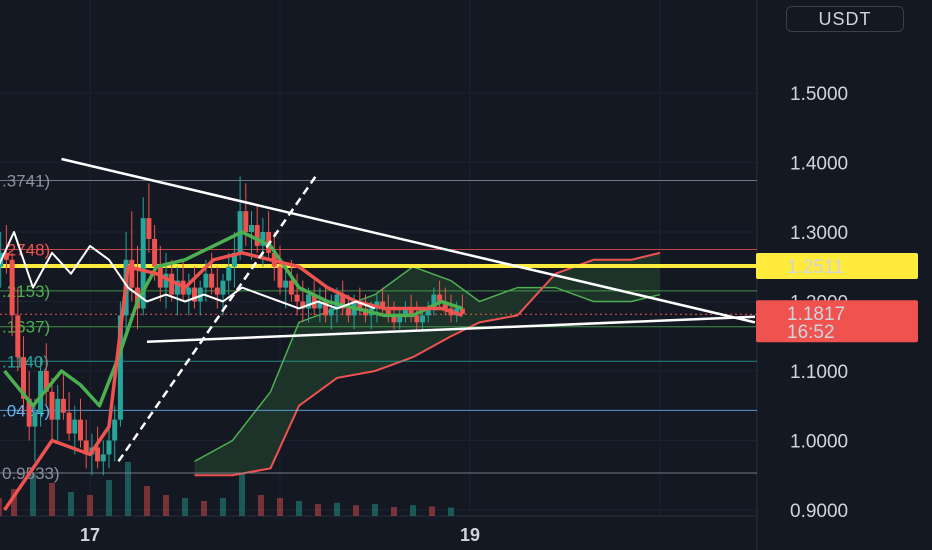 The image size is (932, 550). Describe the element at coordinates (811, 332) in the screenshot. I see `countdown-label: 16:52` at that location.